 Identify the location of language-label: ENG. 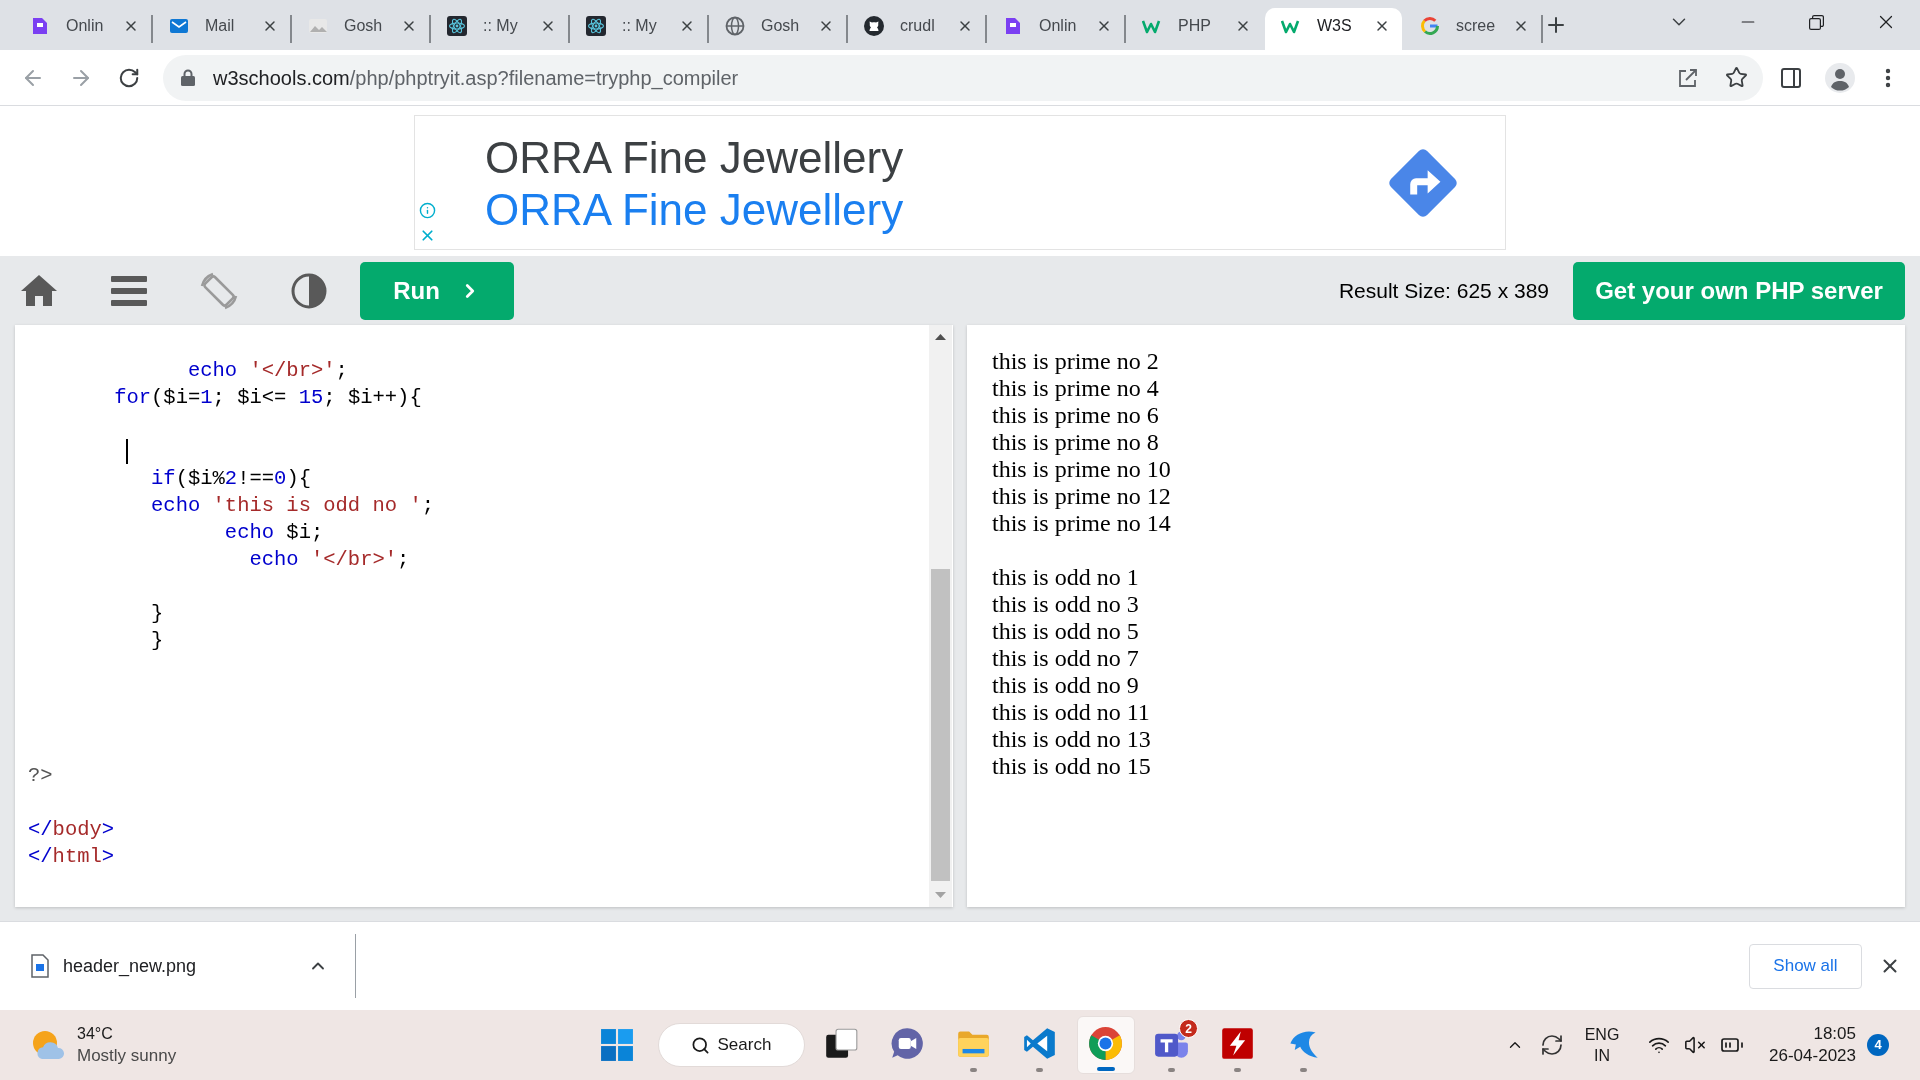
(1602, 1034).